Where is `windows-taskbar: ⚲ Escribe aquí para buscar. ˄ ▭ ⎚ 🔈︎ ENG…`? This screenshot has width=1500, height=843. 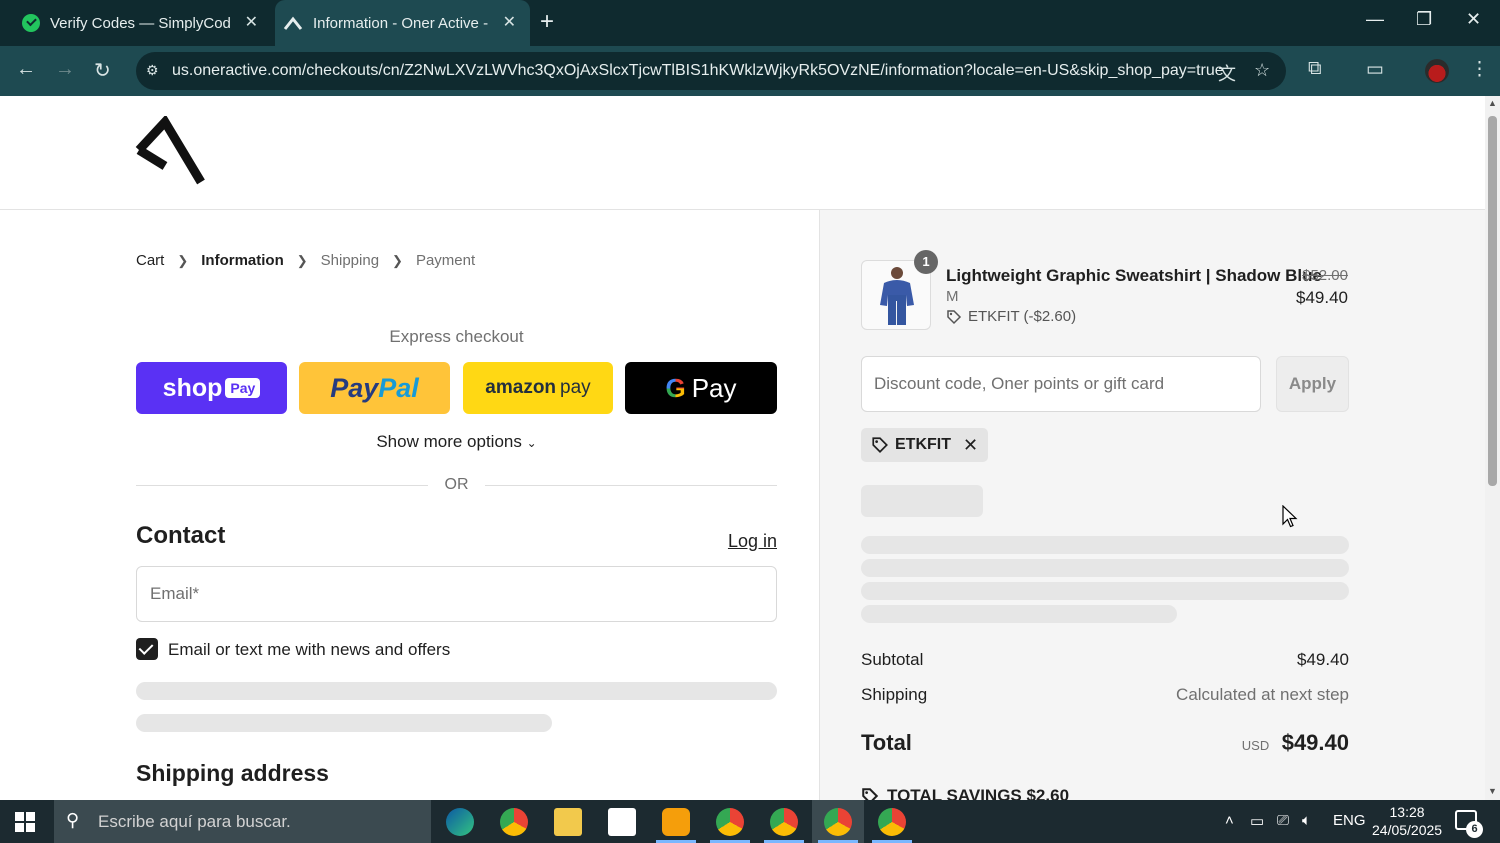 windows-taskbar: ⚲ Escribe aquí para buscar. ˄ ▭ ⎚ 🔈︎ ENG… is located at coordinates (750, 821).